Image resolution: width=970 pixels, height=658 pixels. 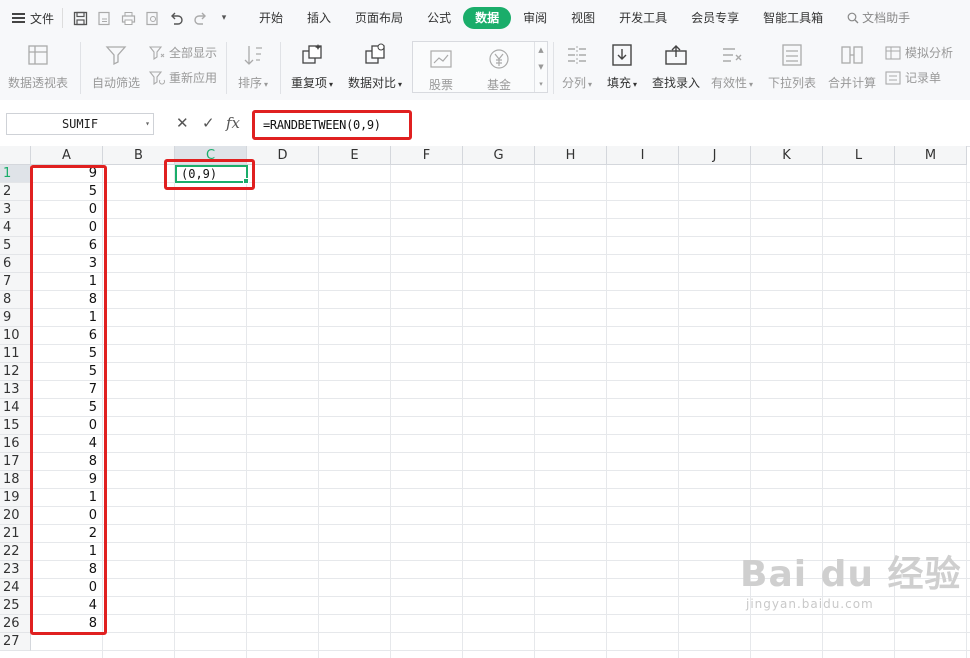 I want to click on row-header-11: 11, so click(x=15, y=354).